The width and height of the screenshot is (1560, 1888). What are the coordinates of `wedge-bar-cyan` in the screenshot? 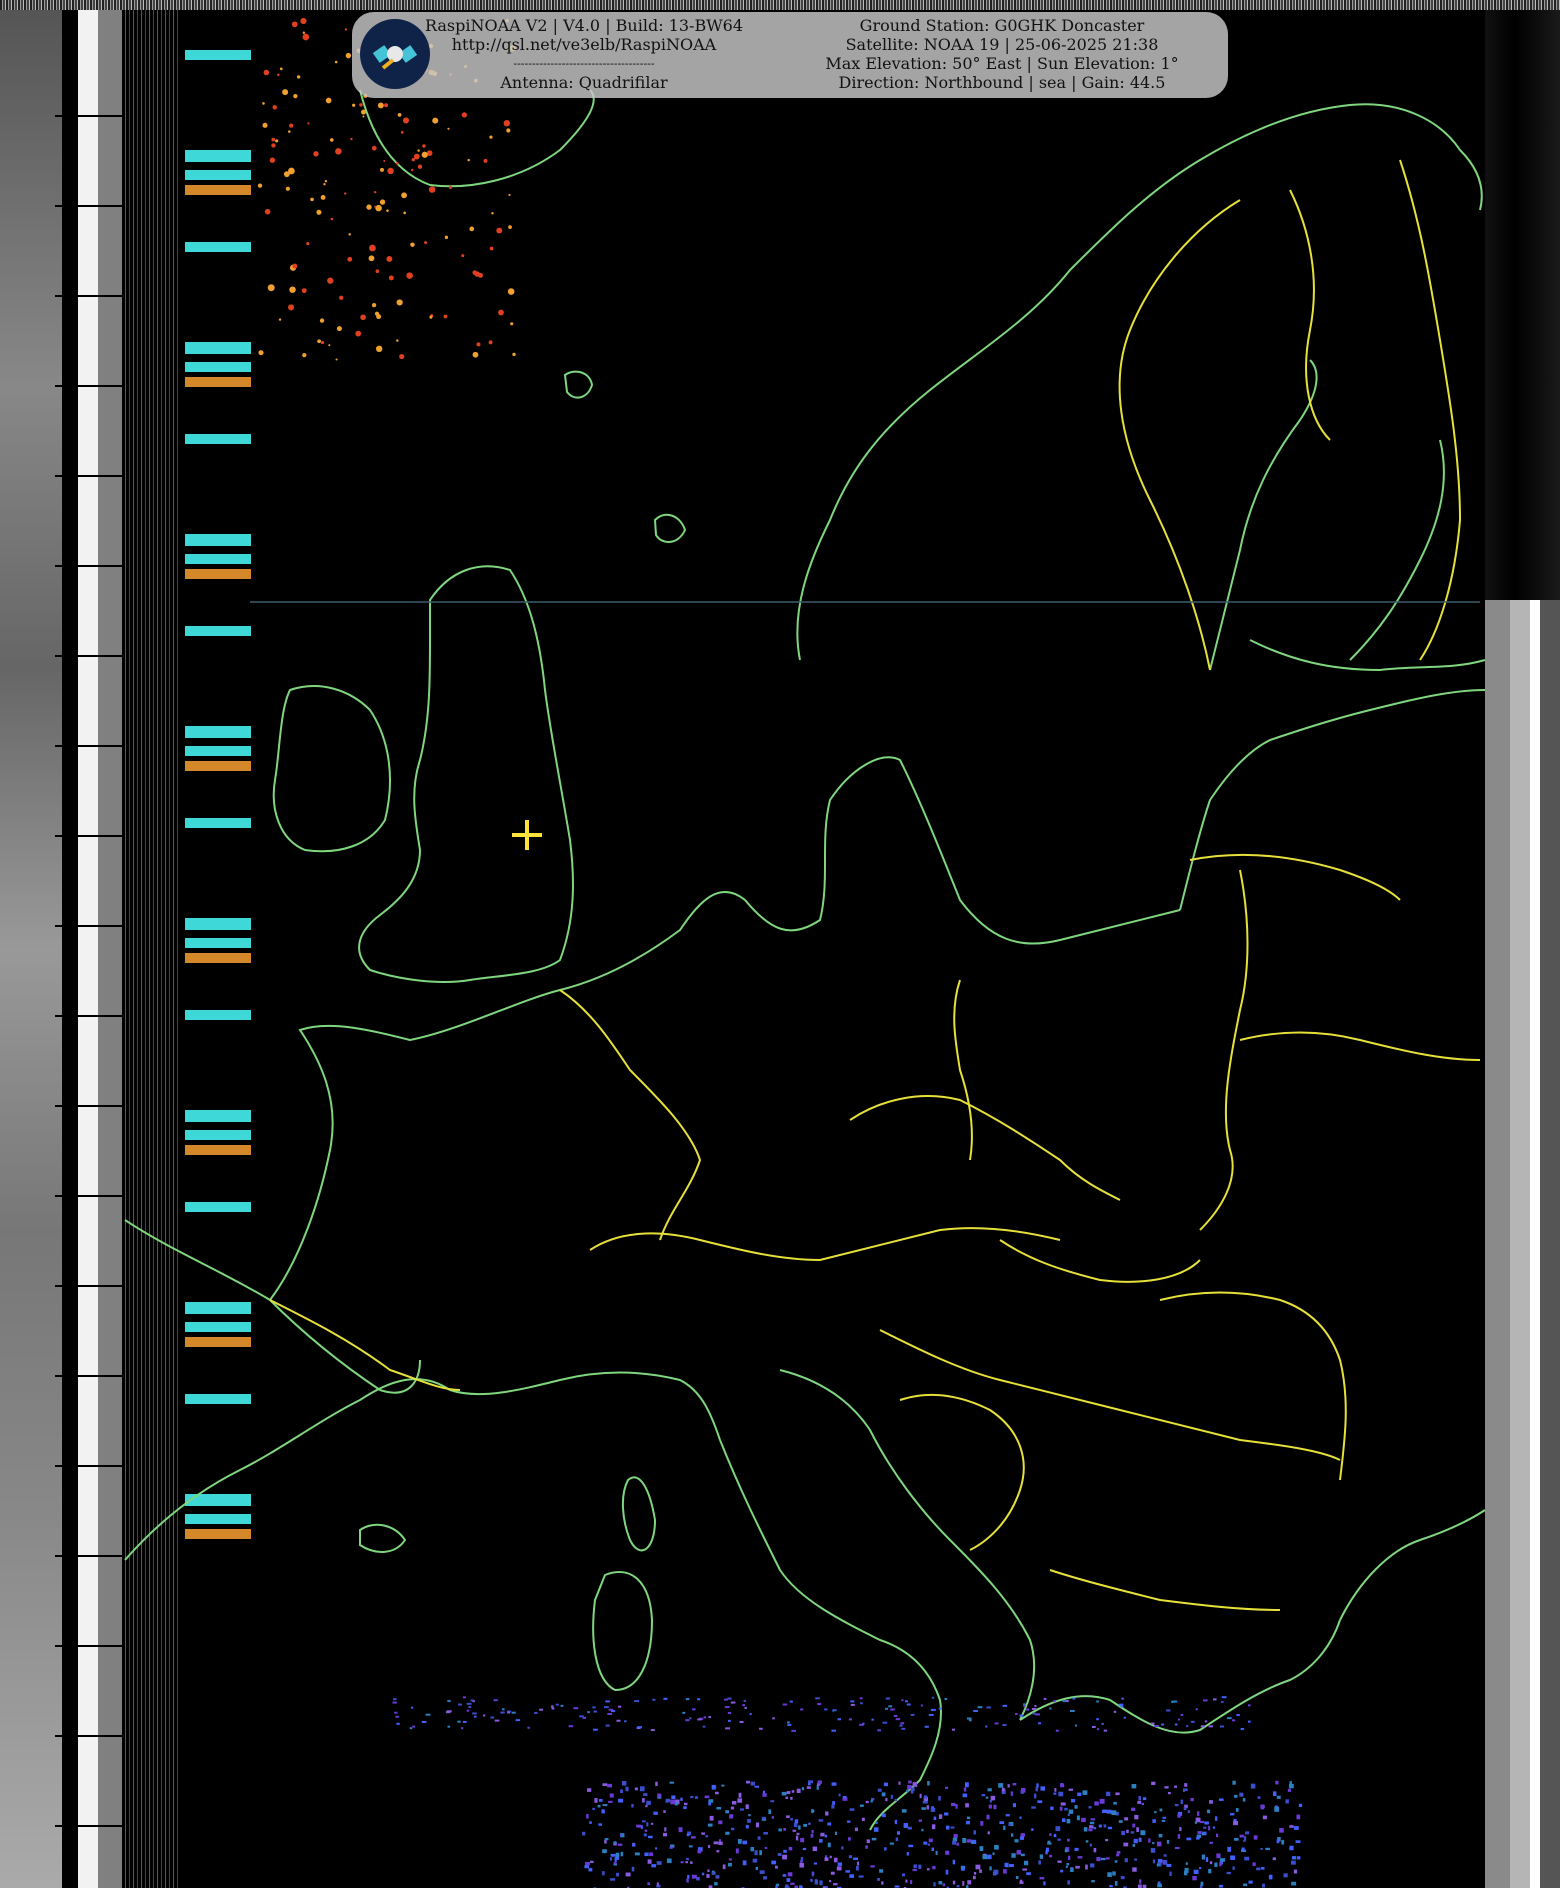 It's located at (218, 247).